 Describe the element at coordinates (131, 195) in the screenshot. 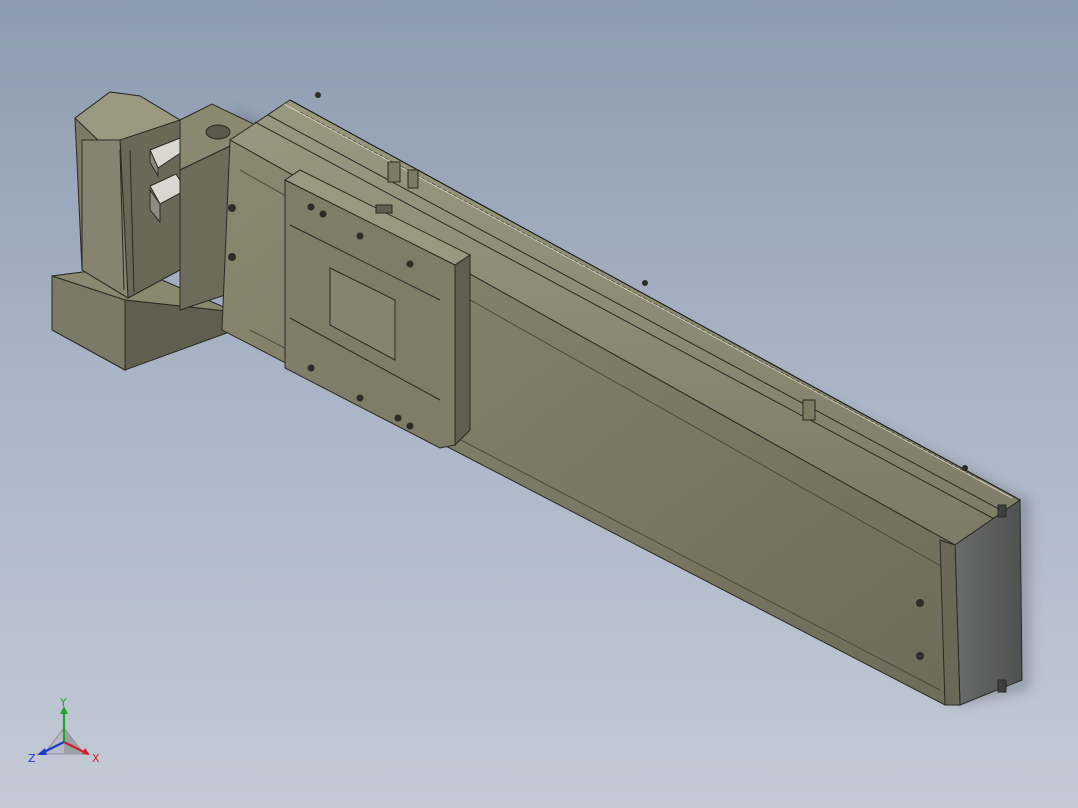

I see `motor-body` at that location.